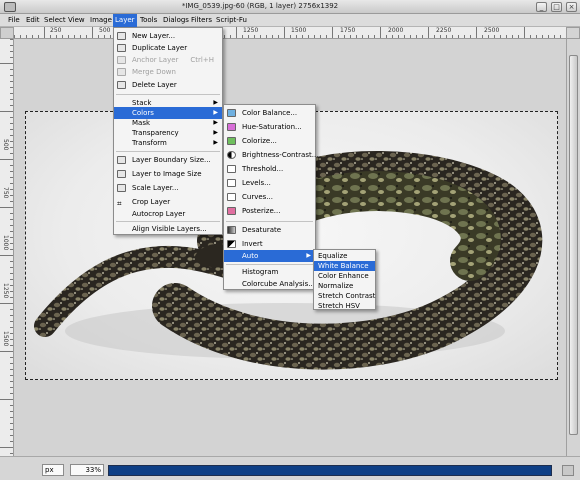  Describe the element at coordinates (14, 20) in the screenshot. I see `menu-file: File` at that location.